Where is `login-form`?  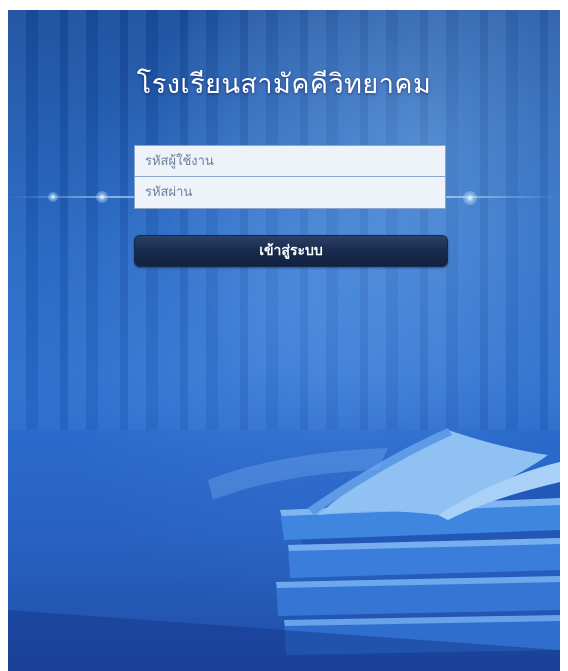 login-form is located at coordinates (290, 177).